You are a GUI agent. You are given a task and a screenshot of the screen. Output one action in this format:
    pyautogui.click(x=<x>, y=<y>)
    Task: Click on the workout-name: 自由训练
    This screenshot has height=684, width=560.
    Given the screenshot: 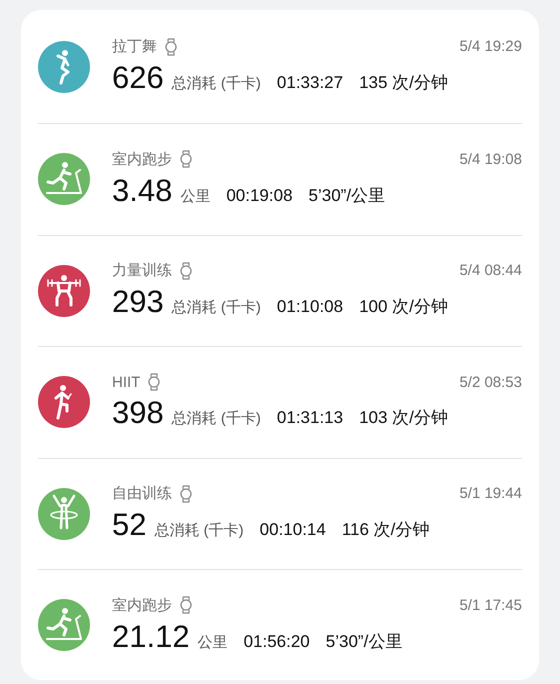 What is the action you would take?
    pyautogui.click(x=142, y=494)
    